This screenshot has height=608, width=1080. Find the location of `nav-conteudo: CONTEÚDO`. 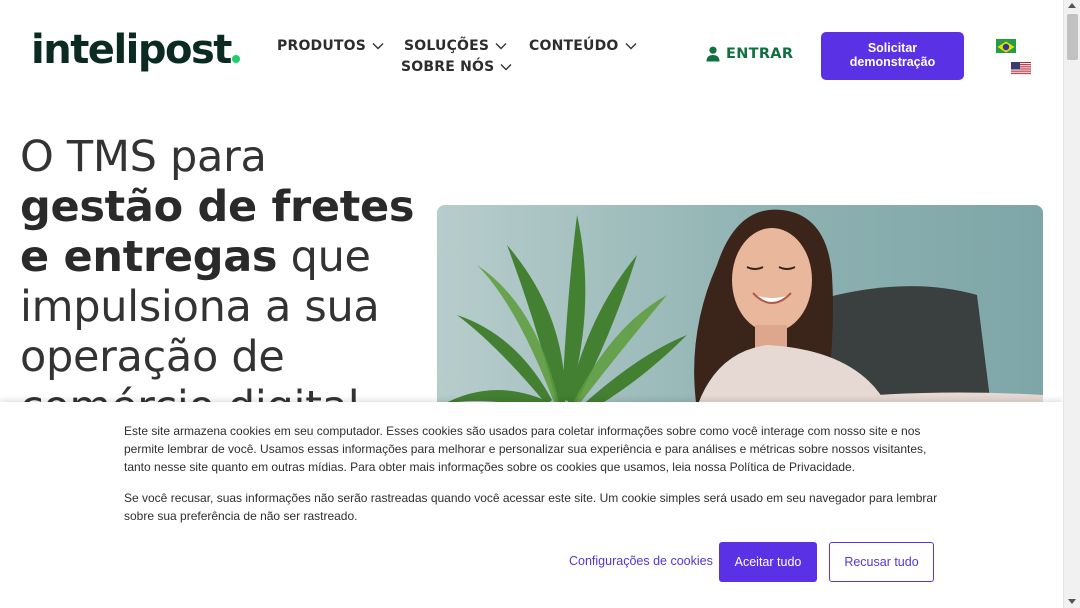

nav-conteudo: CONTEÚDO is located at coordinates (583, 46).